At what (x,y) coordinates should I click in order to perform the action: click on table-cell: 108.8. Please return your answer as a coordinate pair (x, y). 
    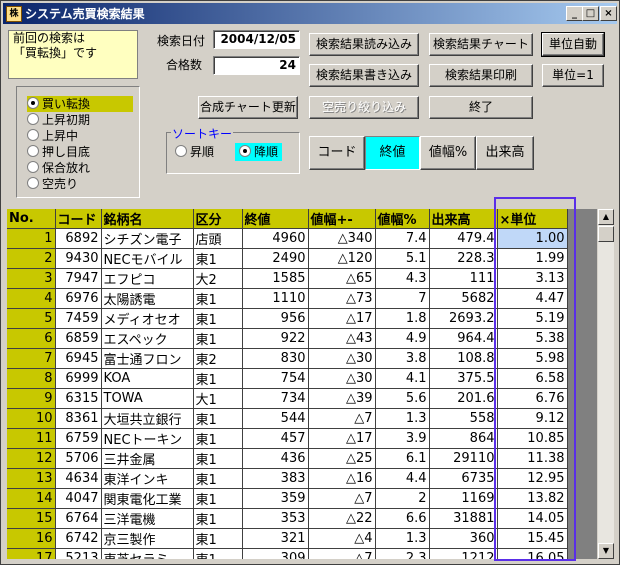
    Looking at the image, I should click on (463, 358).